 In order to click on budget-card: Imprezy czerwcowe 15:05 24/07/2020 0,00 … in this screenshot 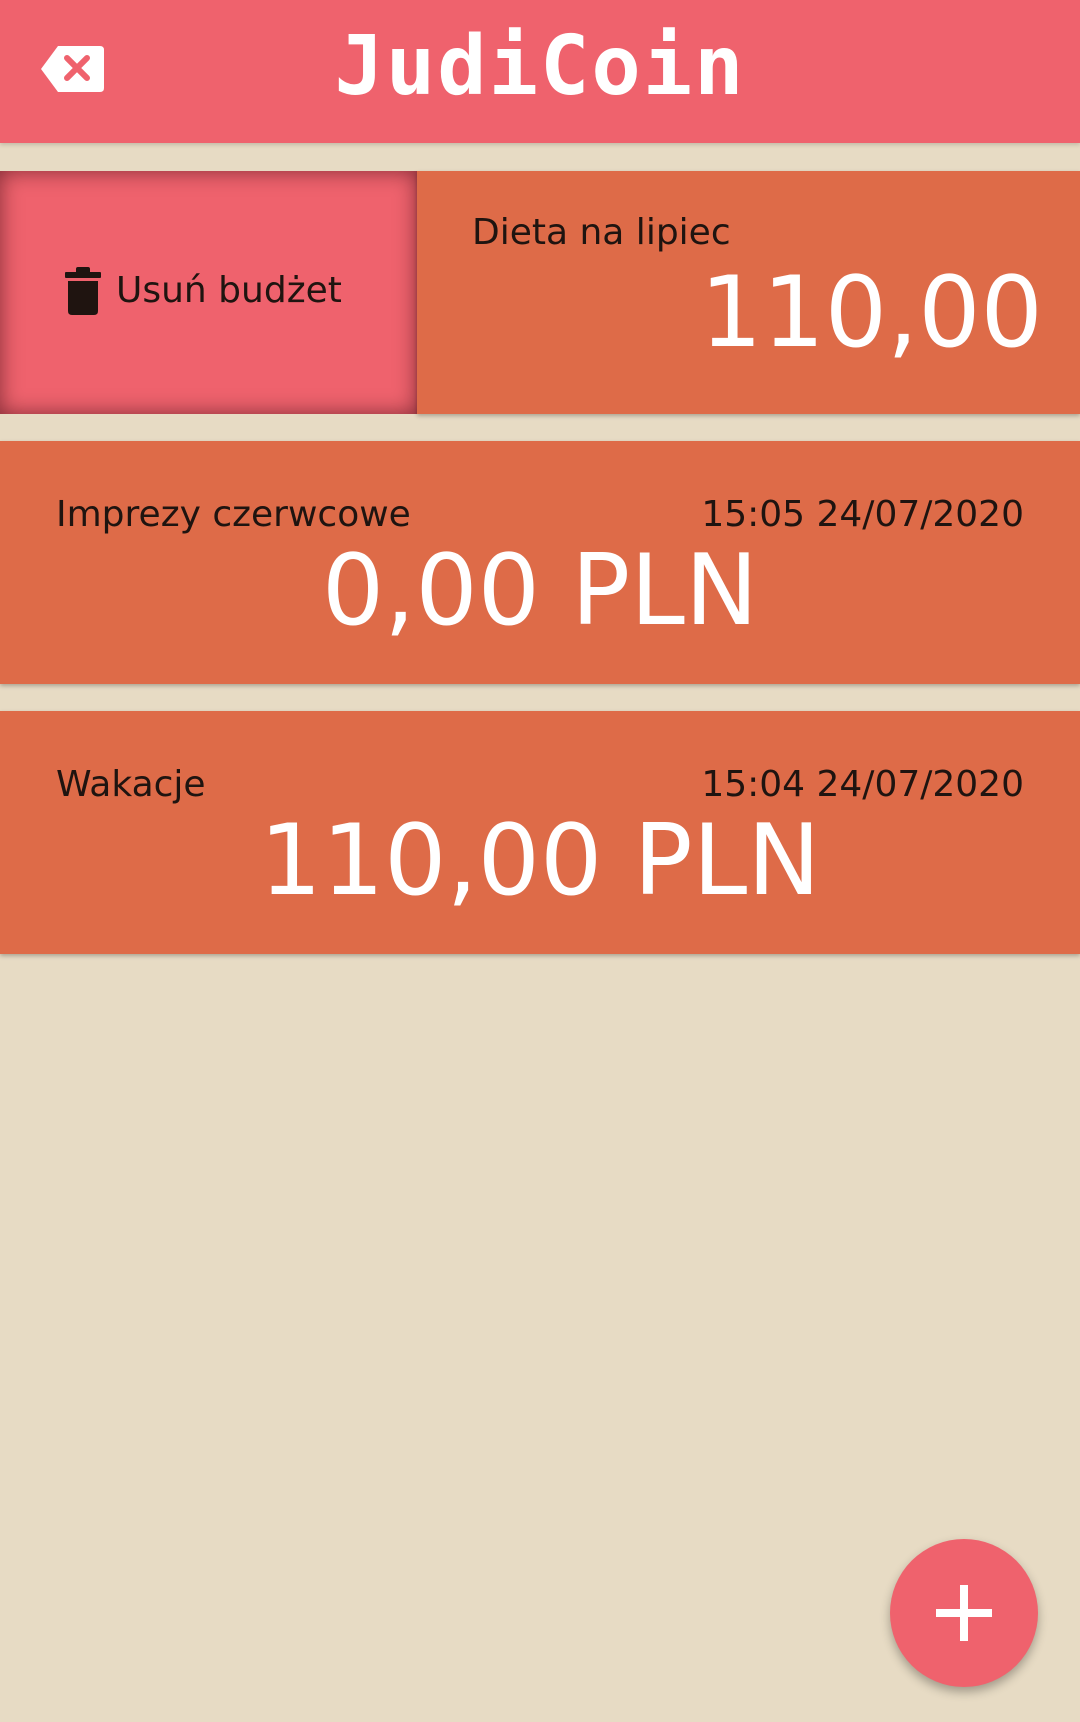, I will do `click(540, 562)`.